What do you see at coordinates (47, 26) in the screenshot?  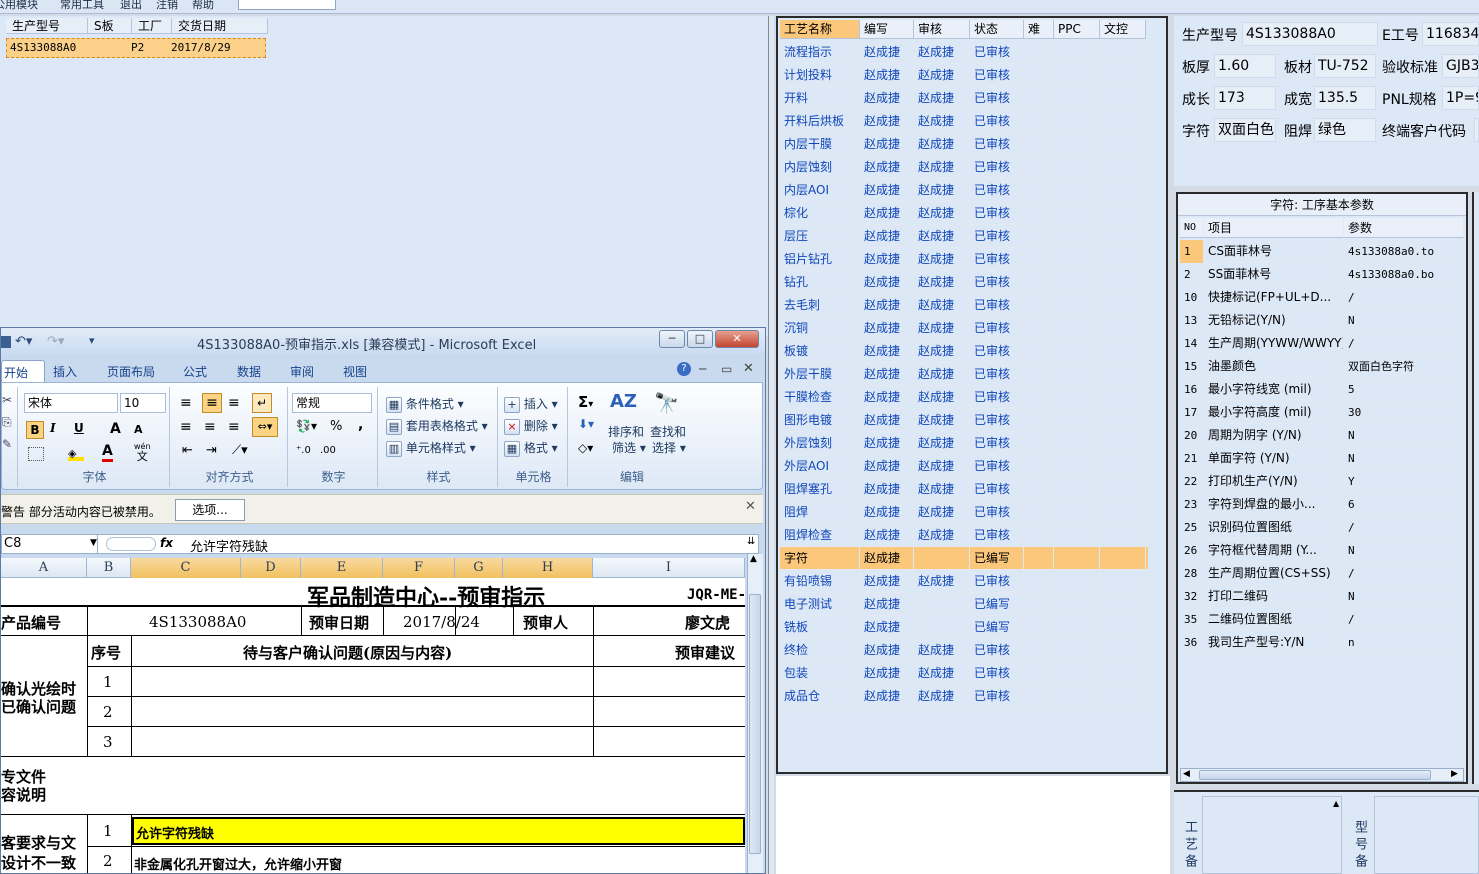 I see `order-col-model: 生产型号` at bounding box center [47, 26].